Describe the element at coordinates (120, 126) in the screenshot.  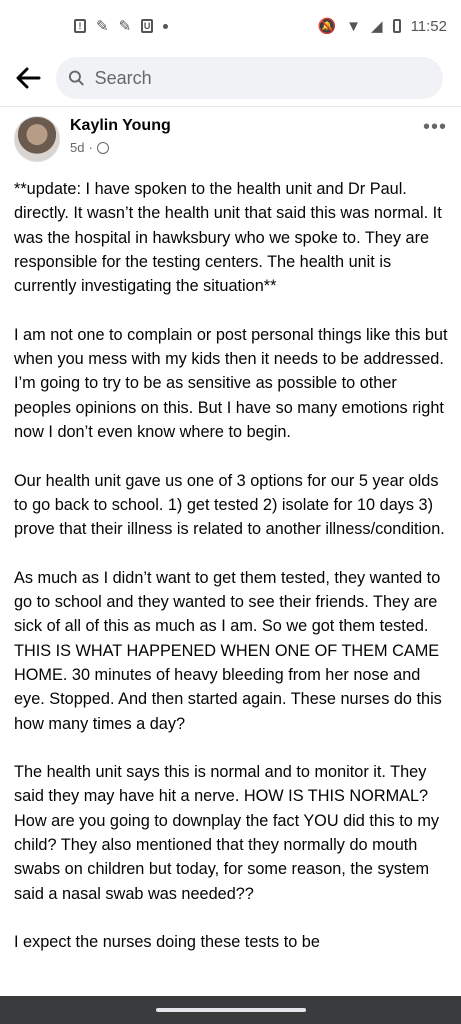
I see `author-name: Kaylin Young` at that location.